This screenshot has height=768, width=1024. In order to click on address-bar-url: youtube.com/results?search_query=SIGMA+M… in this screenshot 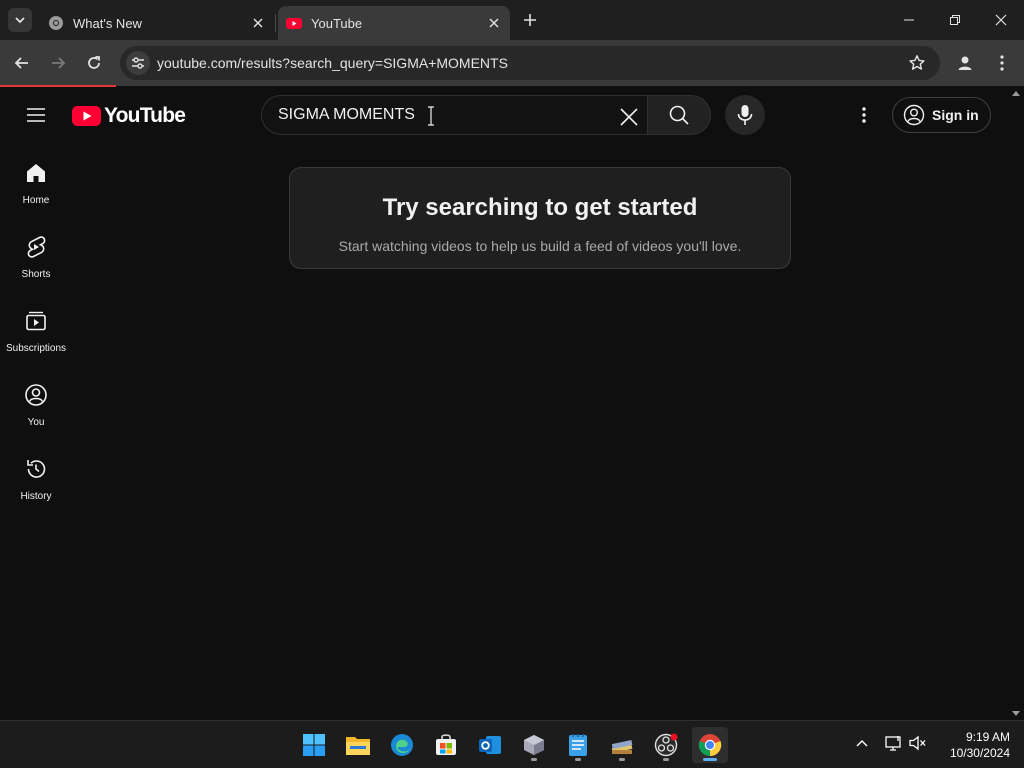, I will do `click(332, 63)`.